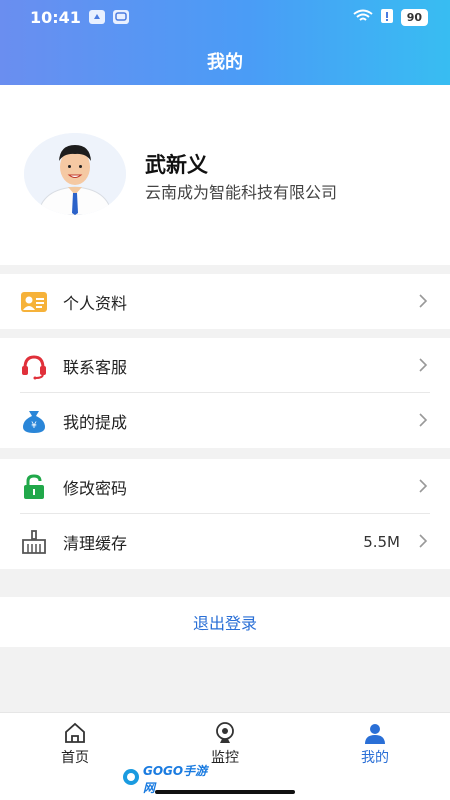 Image resolution: width=450 pixels, height=800 pixels. Describe the element at coordinates (95, 303) in the screenshot. I see `menu-label: 个人资料` at that location.